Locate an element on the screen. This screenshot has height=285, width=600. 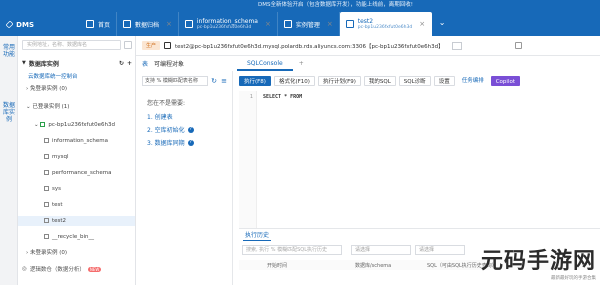
tree-label: 免登录实例 (0) is located at coordinates (48, 89).